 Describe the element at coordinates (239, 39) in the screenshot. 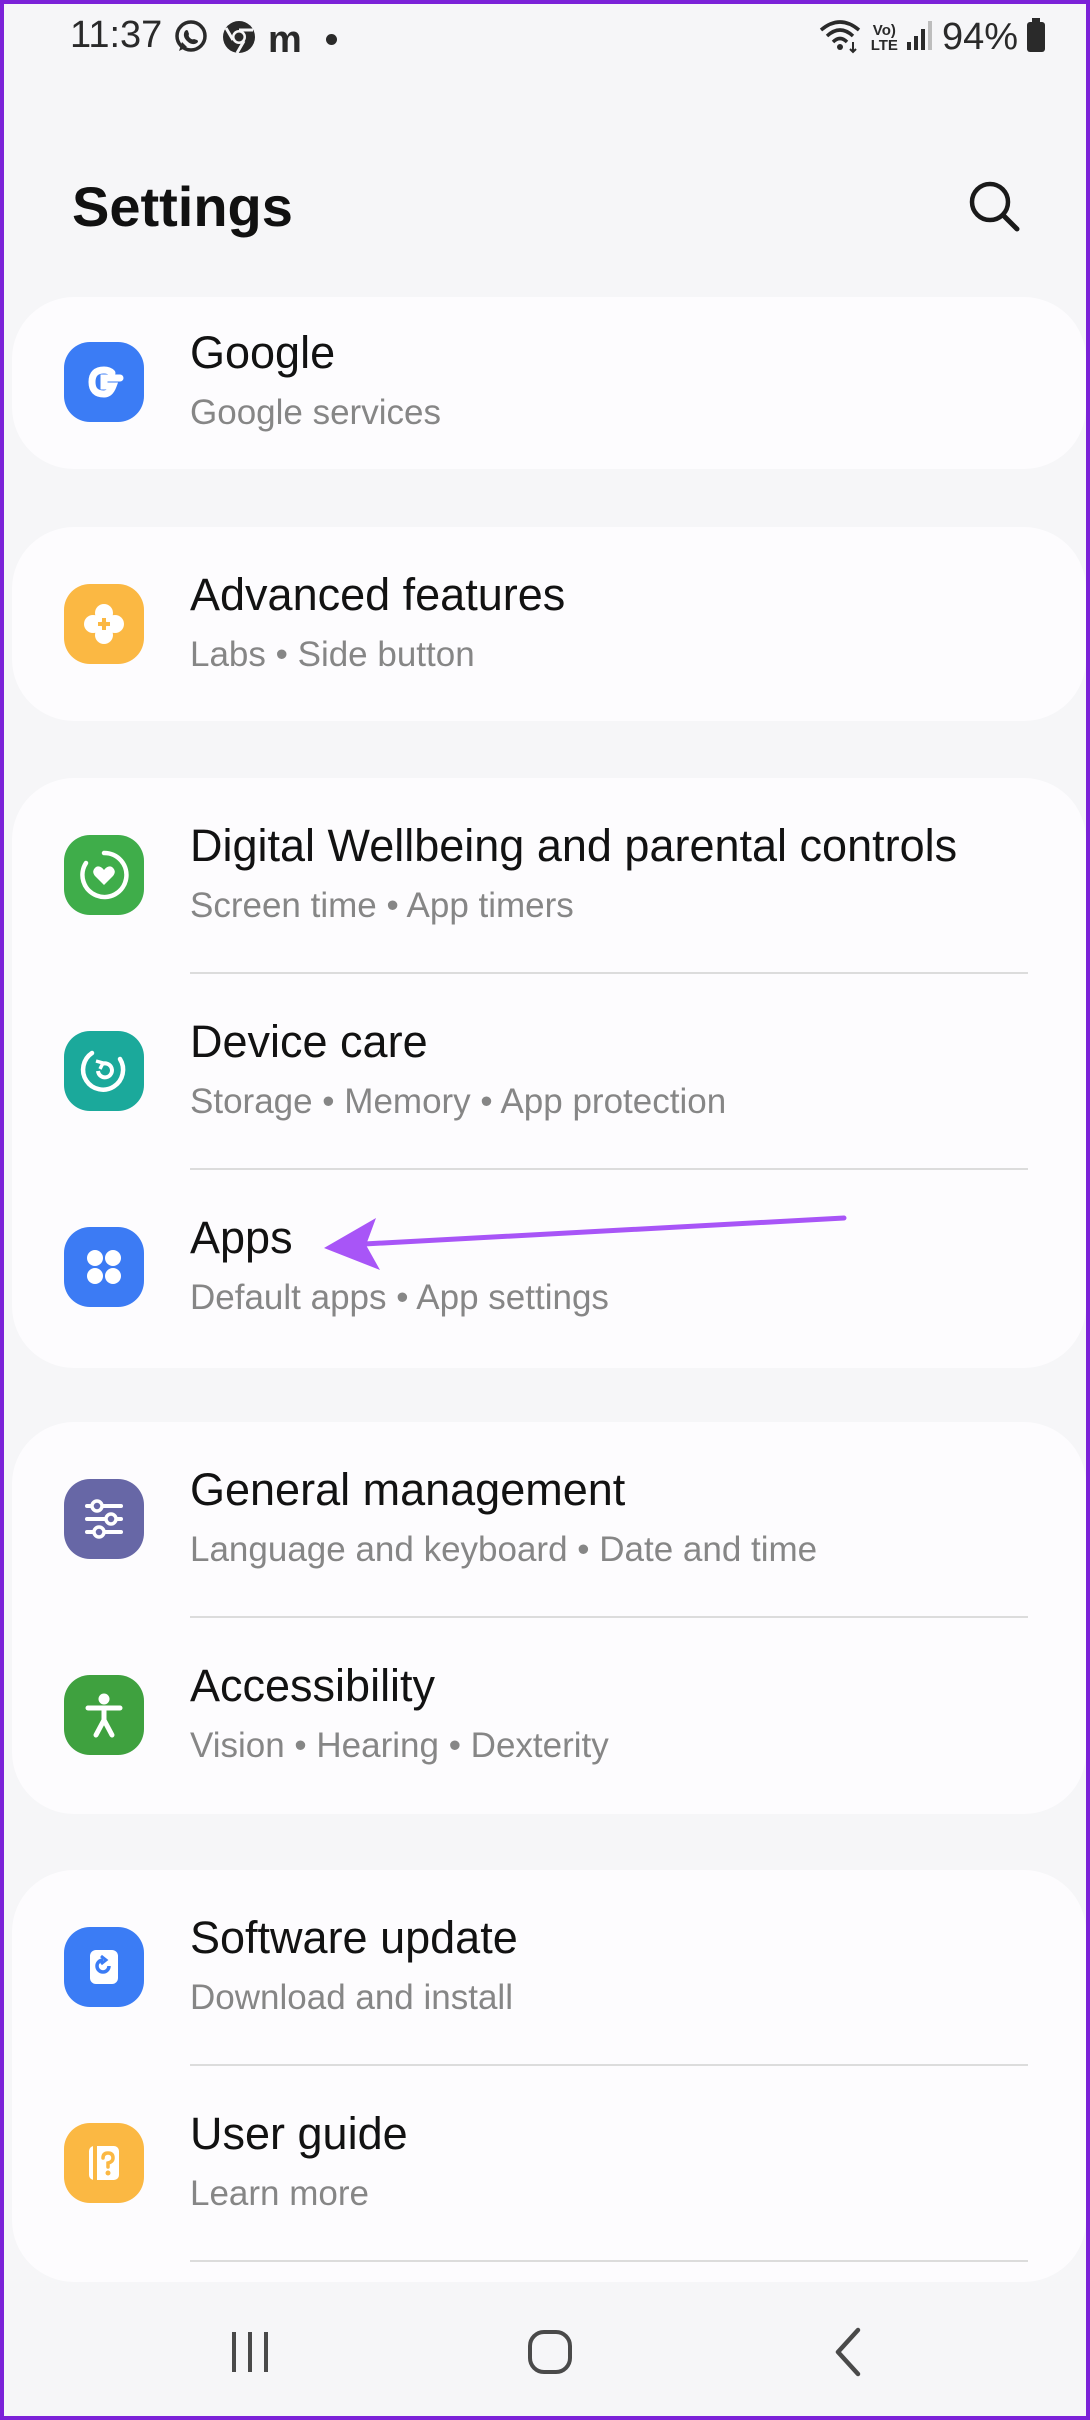

I see `chrome-icon` at that location.